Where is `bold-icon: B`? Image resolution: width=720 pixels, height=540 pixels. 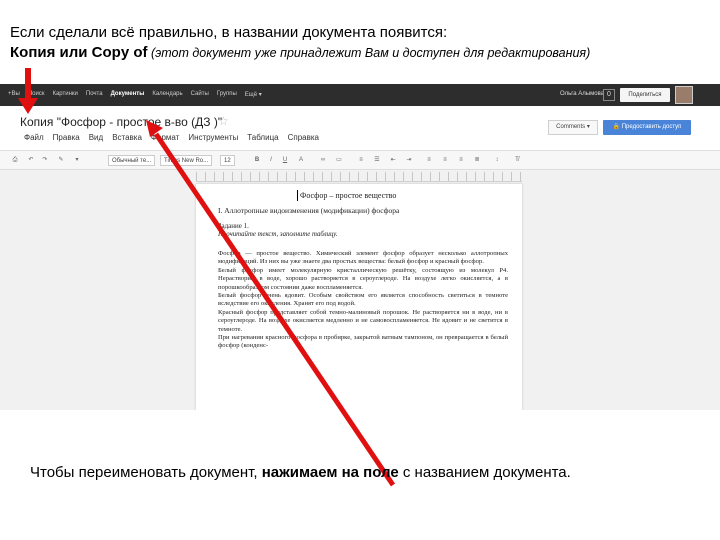
bold-icon: B is located at coordinates (257, 160).